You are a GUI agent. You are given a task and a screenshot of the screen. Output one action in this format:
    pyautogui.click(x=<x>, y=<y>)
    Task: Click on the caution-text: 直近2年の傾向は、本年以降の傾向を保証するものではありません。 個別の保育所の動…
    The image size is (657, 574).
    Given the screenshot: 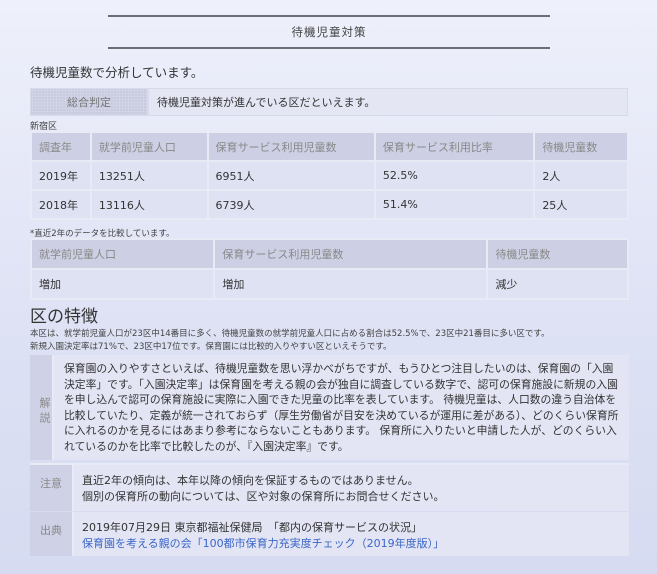 What is the action you would take?
    pyautogui.click(x=351, y=488)
    